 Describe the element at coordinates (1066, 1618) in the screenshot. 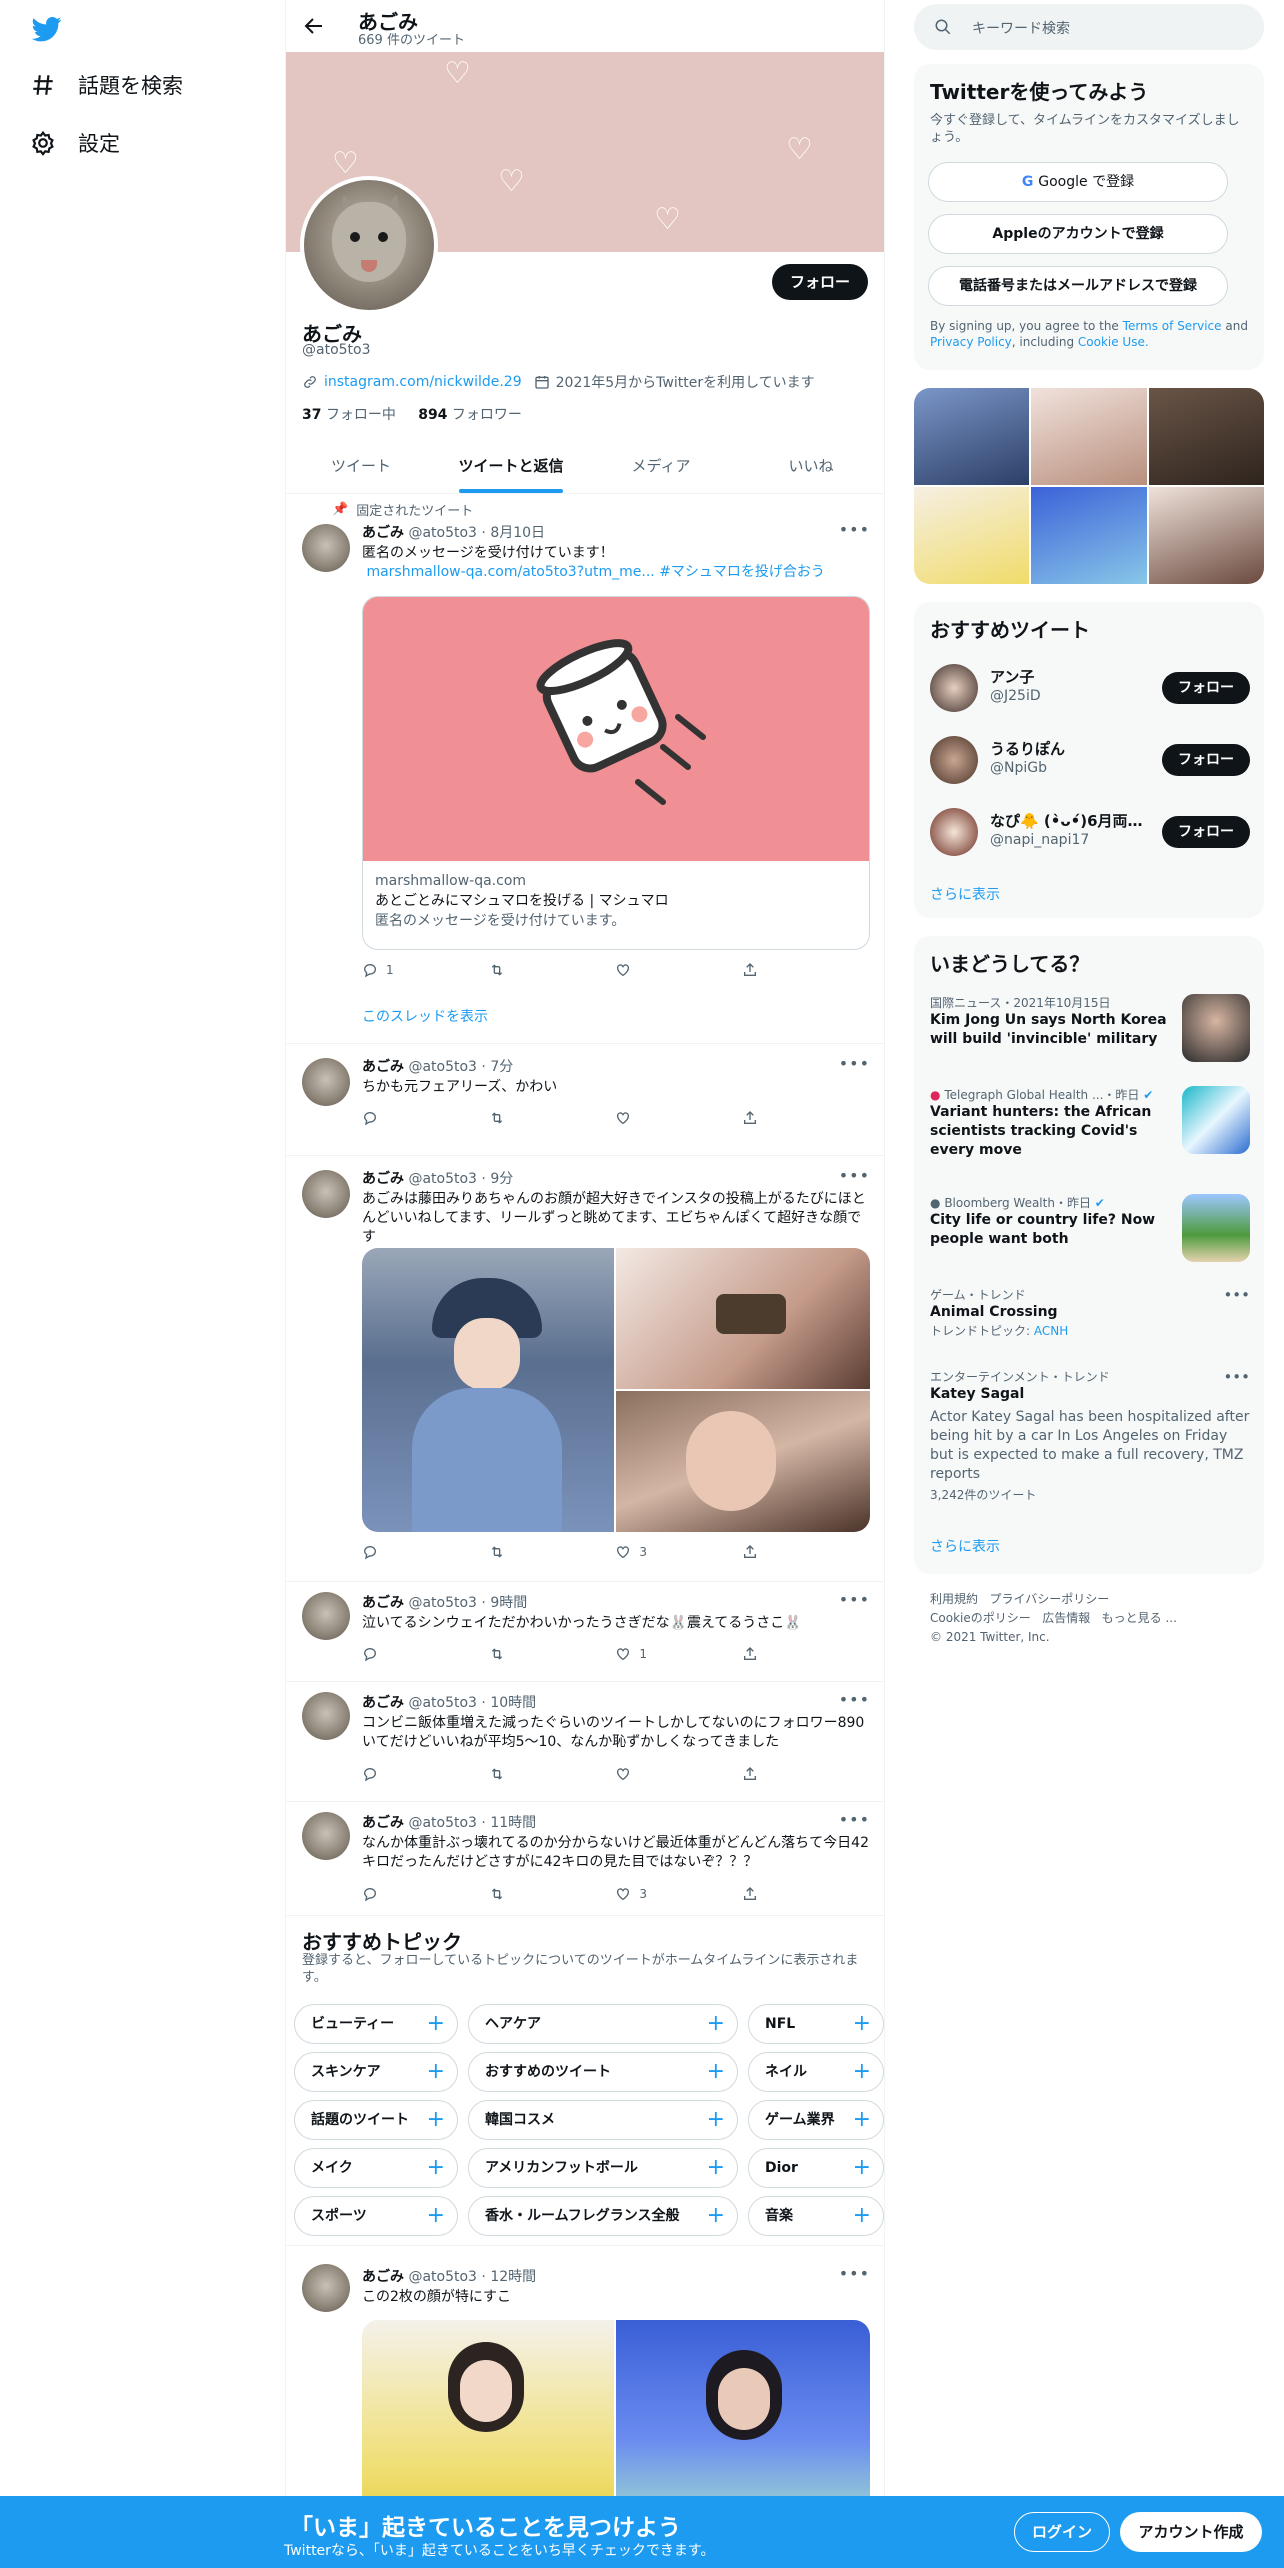

I see `footer-ads-link: 広告情報` at that location.